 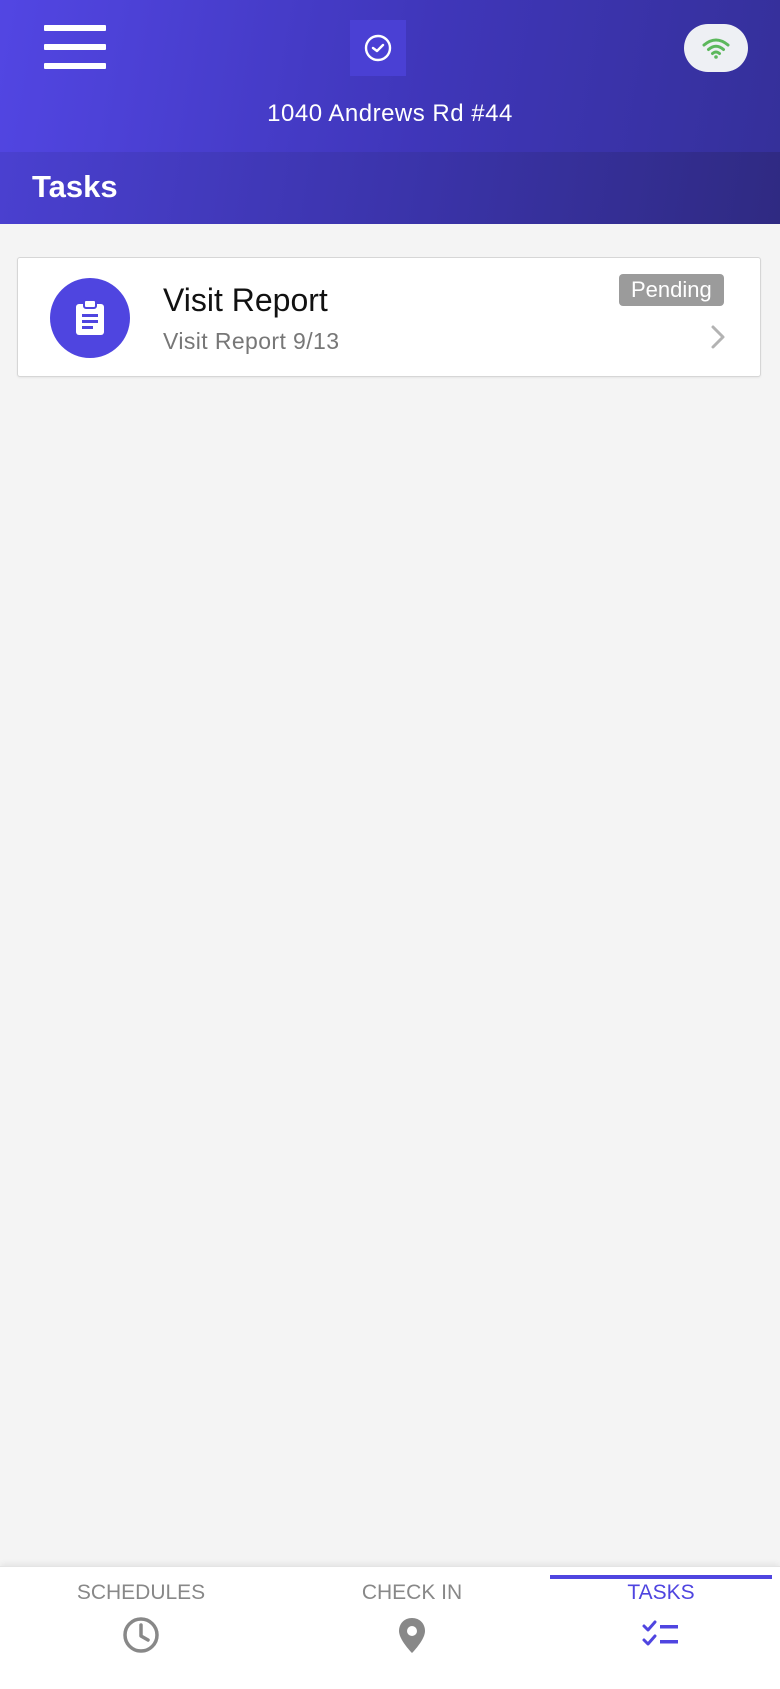 I want to click on app-header: 1040 Andrews Rd #44, so click(x=390, y=76).